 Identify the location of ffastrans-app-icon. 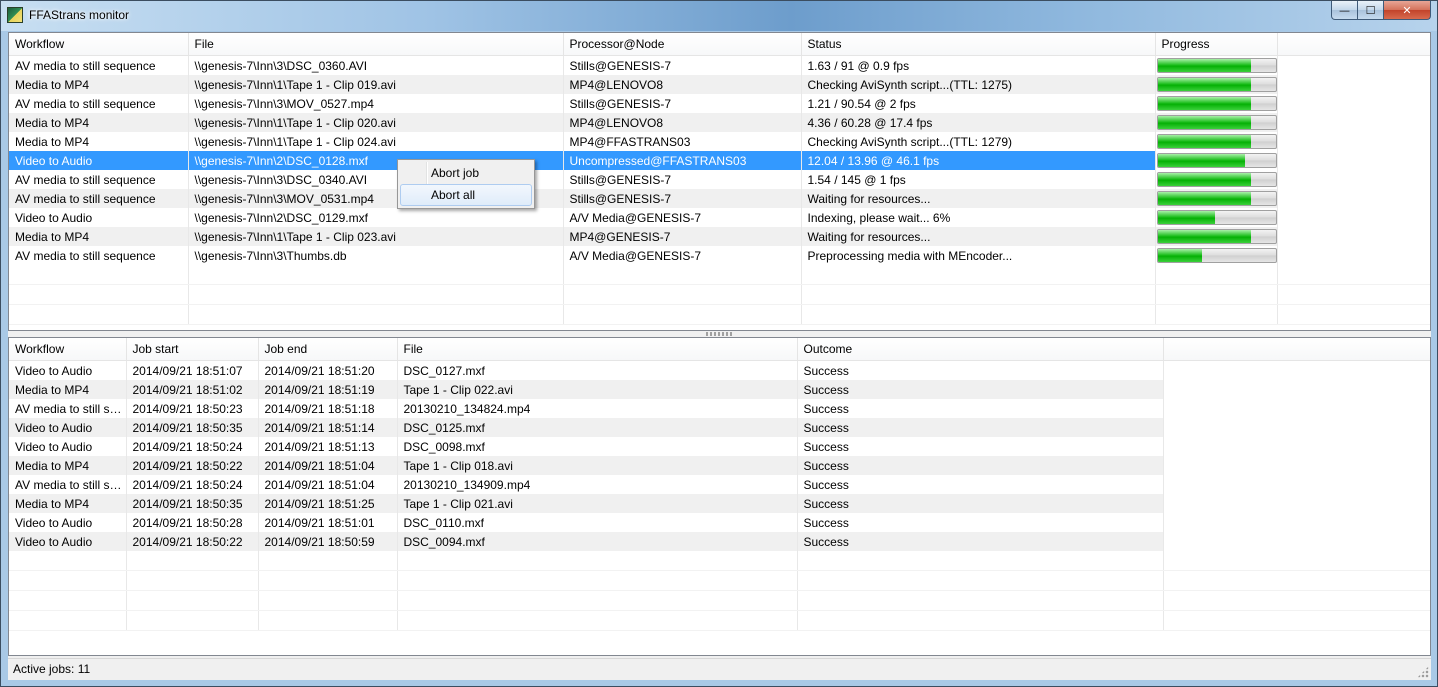
(15, 15).